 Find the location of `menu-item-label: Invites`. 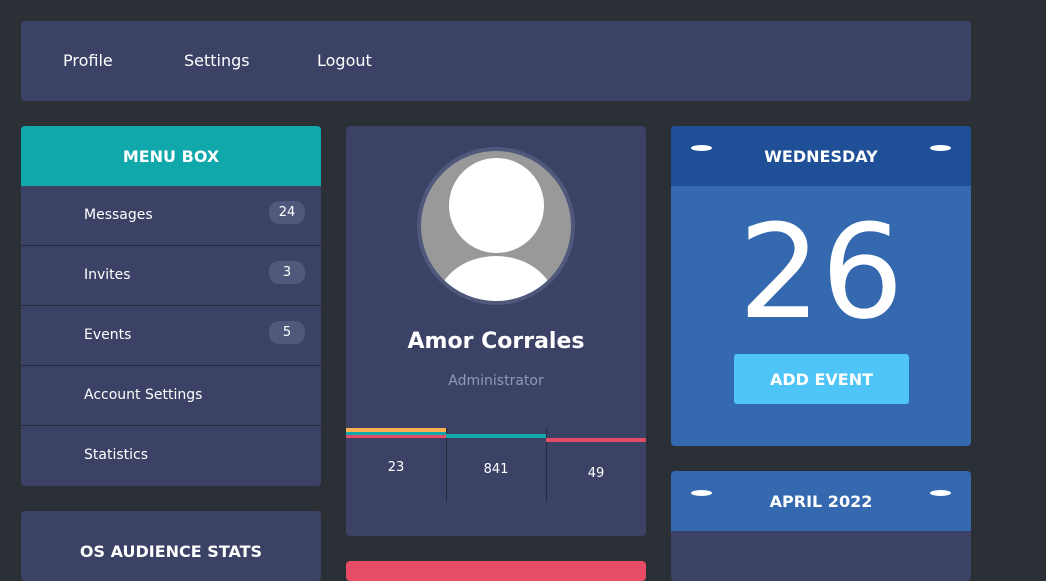

menu-item-label: Invites is located at coordinates (107, 275).